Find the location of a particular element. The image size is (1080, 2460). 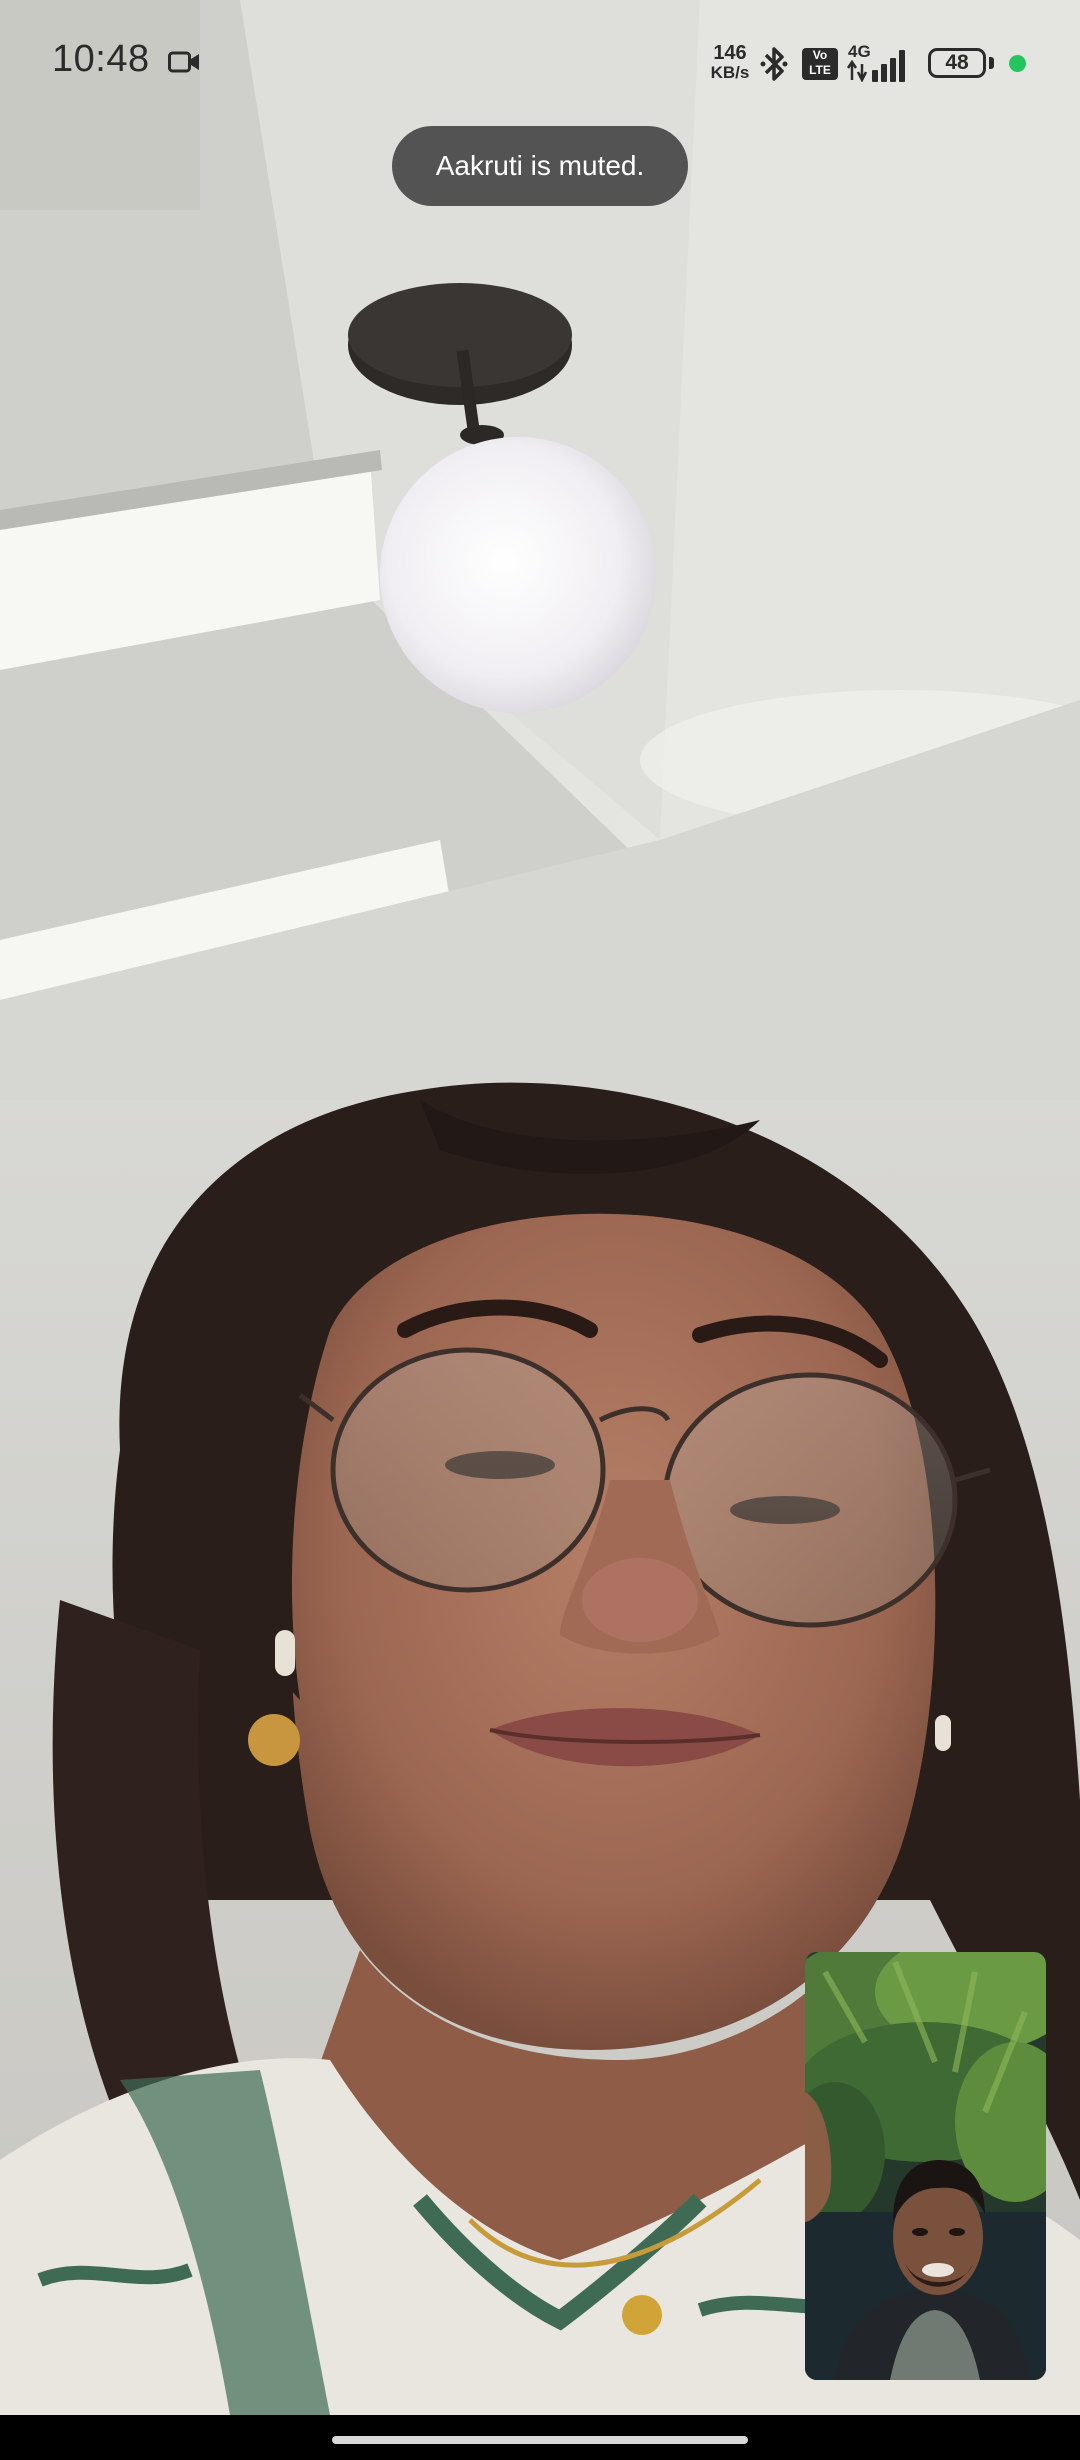

muted-toast: Aakruti is muted. is located at coordinates (540, 166).